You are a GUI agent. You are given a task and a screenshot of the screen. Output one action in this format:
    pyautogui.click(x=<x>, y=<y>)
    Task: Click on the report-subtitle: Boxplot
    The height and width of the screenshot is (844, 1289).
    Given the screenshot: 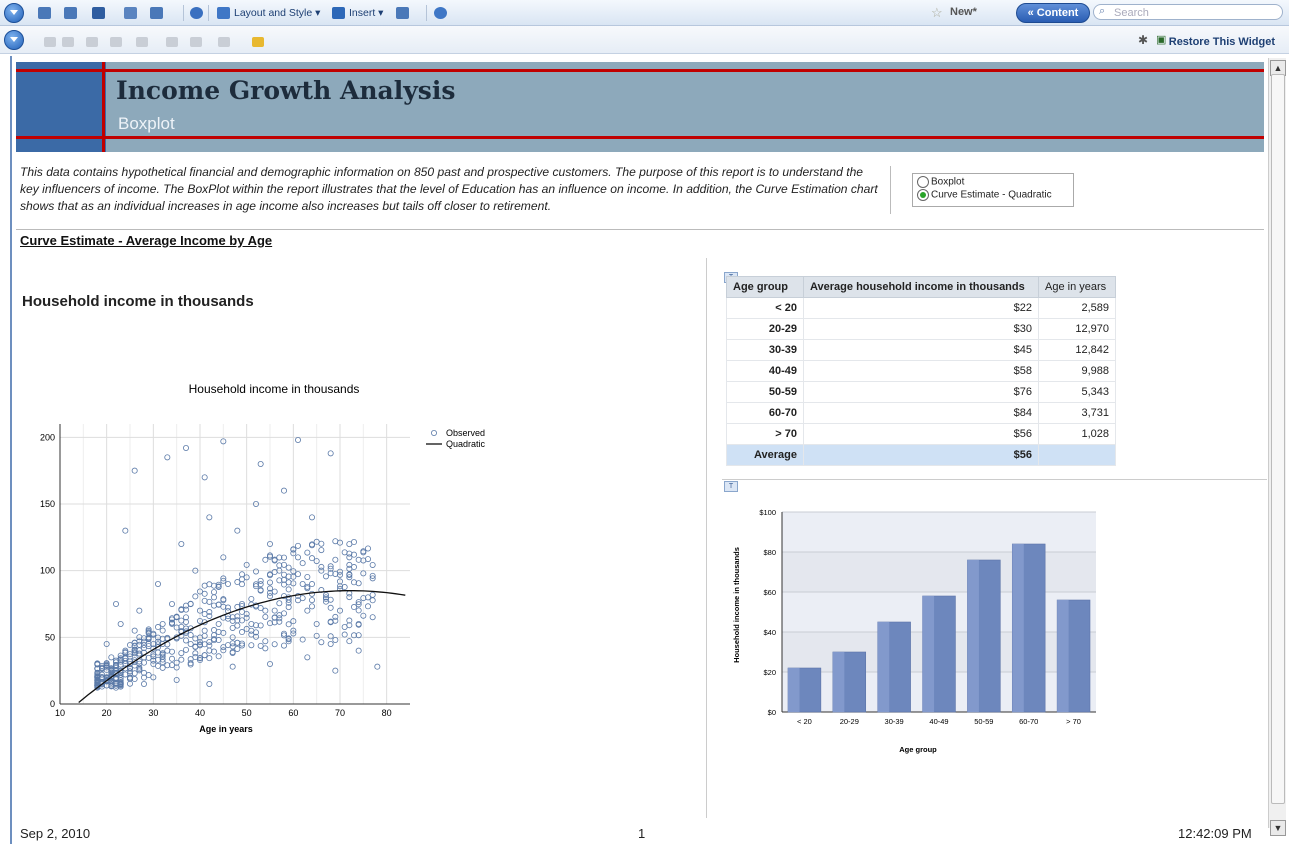 What is the action you would take?
    pyautogui.click(x=146, y=123)
    